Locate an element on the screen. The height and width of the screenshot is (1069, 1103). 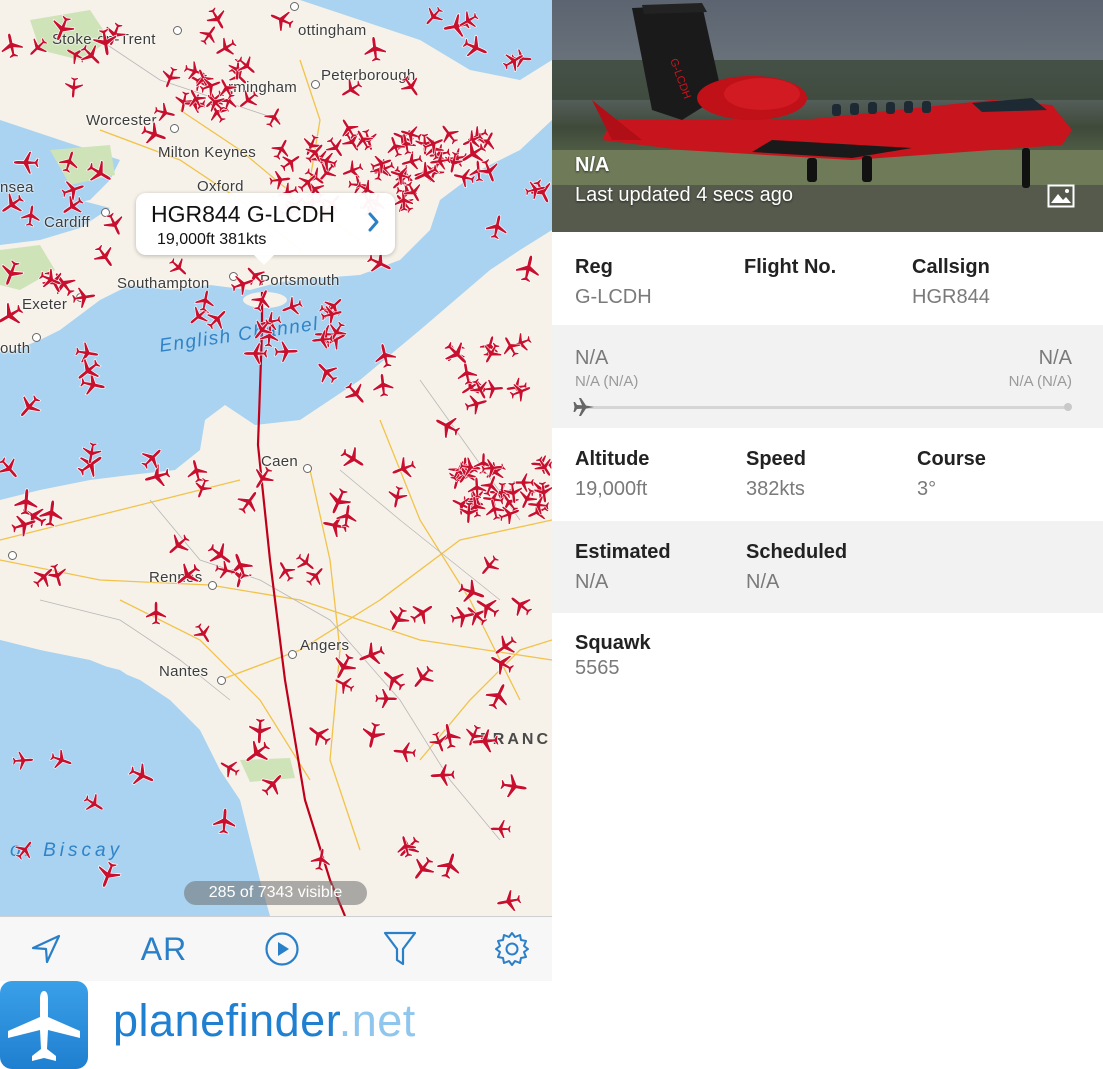
ar-button: AR is located at coordinates (164, 949).